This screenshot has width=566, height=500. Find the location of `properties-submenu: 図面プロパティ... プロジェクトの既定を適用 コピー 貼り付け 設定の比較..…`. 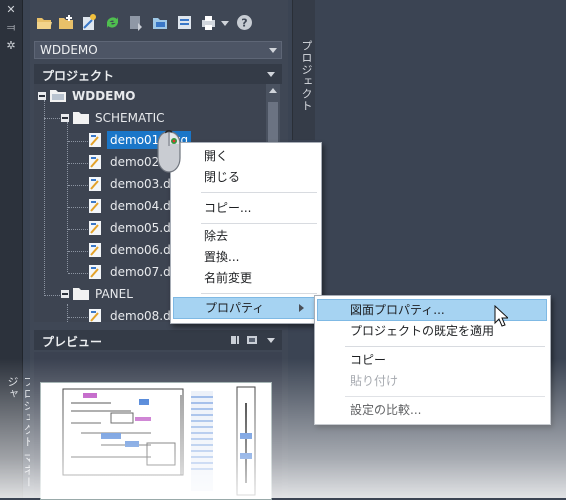

properties-submenu: 図面プロパティ... プロジェクトの既定を適用 コピー 貼り付け 設定の比較..… is located at coordinates (432, 360).